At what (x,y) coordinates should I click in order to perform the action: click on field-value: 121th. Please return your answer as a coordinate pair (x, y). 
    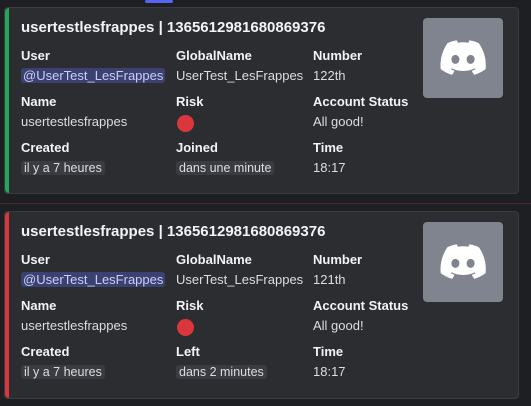
    Looking at the image, I should click on (329, 279).